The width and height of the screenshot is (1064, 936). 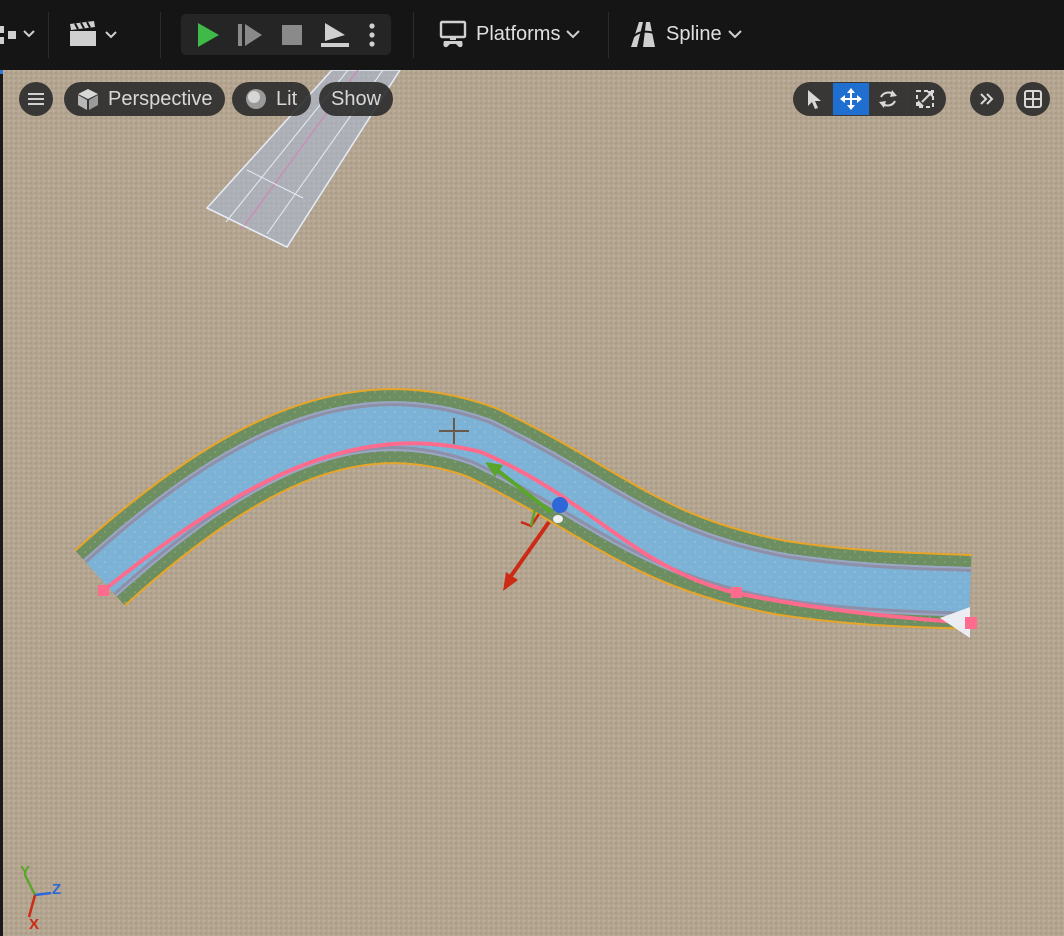 I want to click on viewport-options-button, so click(x=36, y=99).